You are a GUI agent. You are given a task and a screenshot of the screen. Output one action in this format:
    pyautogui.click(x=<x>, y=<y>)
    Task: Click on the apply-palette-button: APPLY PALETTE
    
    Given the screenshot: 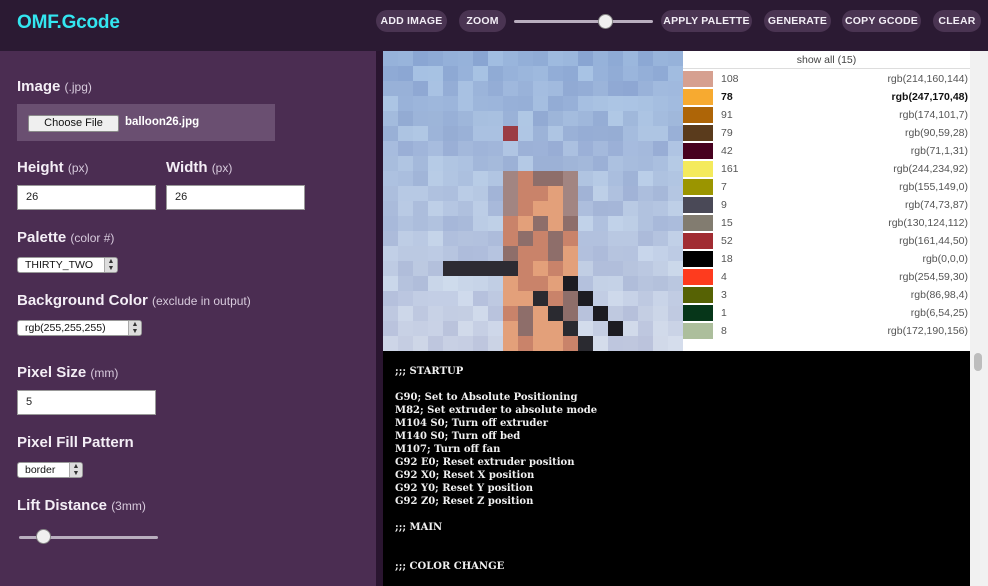 What is the action you would take?
    pyautogui.click(x=706, y=21)
    